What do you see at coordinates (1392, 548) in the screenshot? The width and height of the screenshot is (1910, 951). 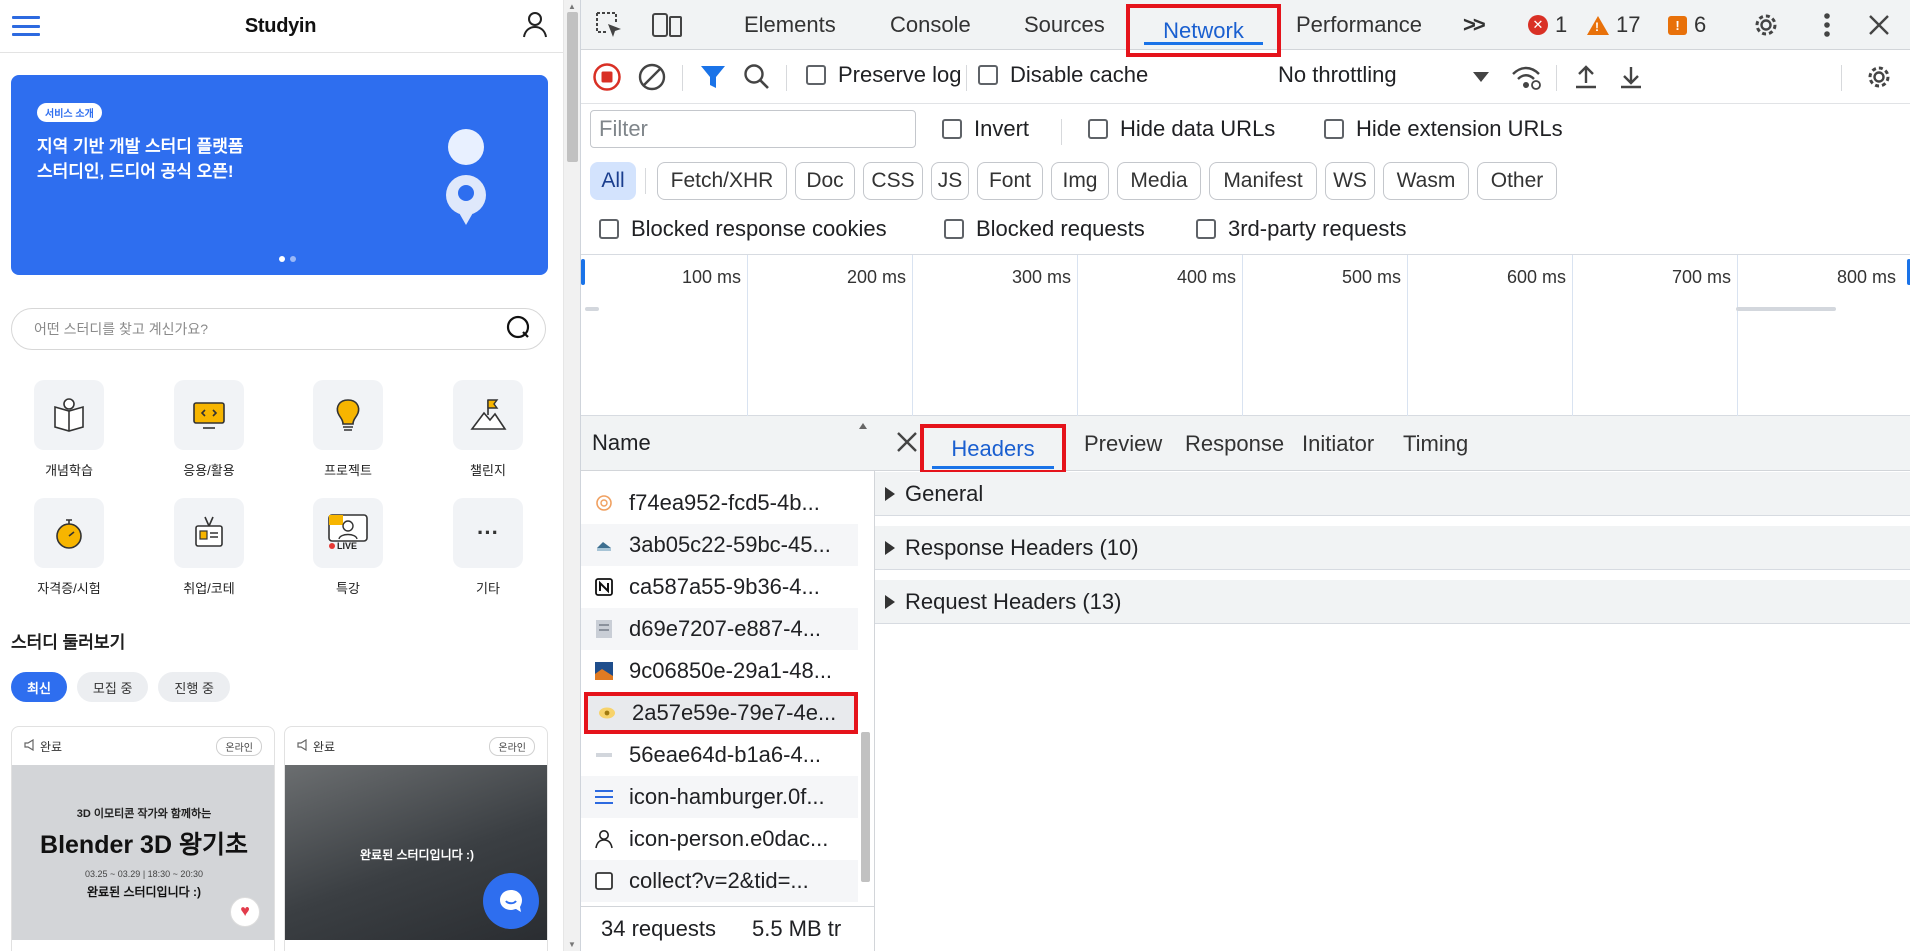 I see `section-response-headers: Response Headers (10)` at bounding box center [1392, 548].